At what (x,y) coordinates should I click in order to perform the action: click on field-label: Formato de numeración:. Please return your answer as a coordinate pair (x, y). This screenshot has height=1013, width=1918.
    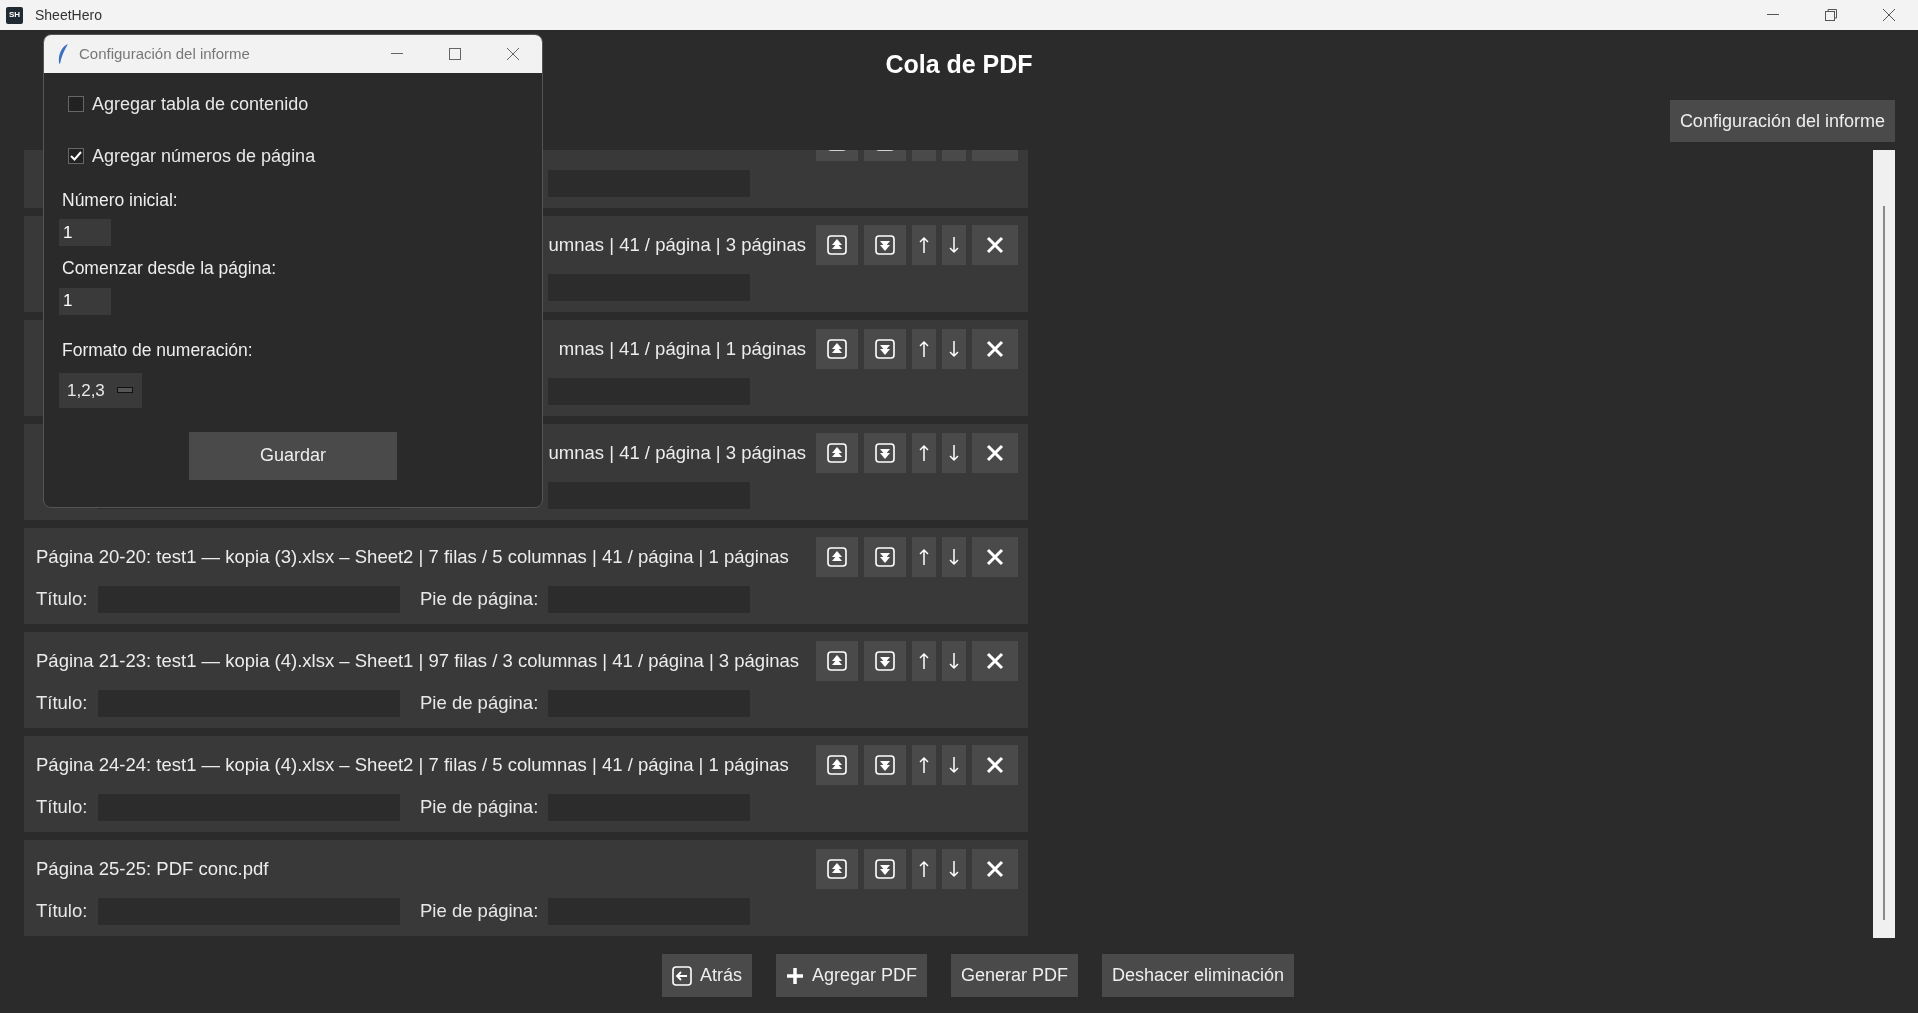
    Looking at the image, I should click on (158, 350).